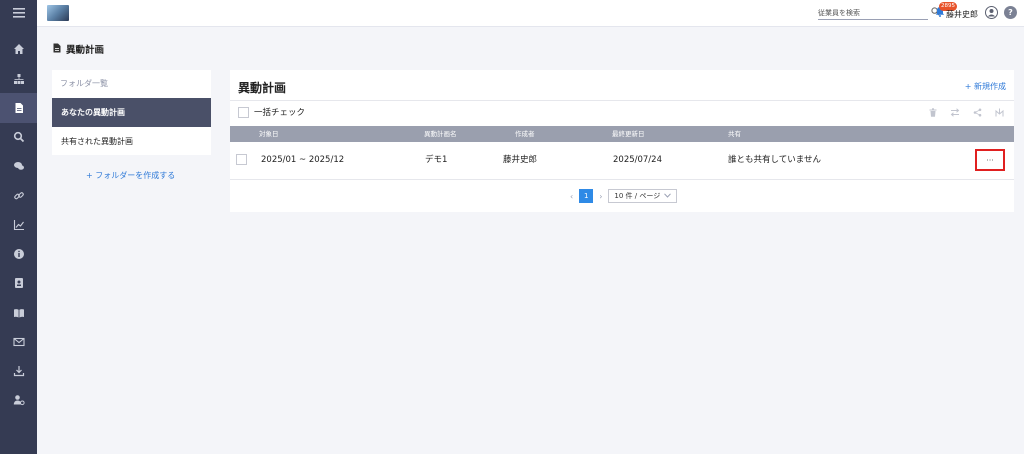 This screenshot has width=1024, height=454. I want to click on search-icon, so click(18, 137).